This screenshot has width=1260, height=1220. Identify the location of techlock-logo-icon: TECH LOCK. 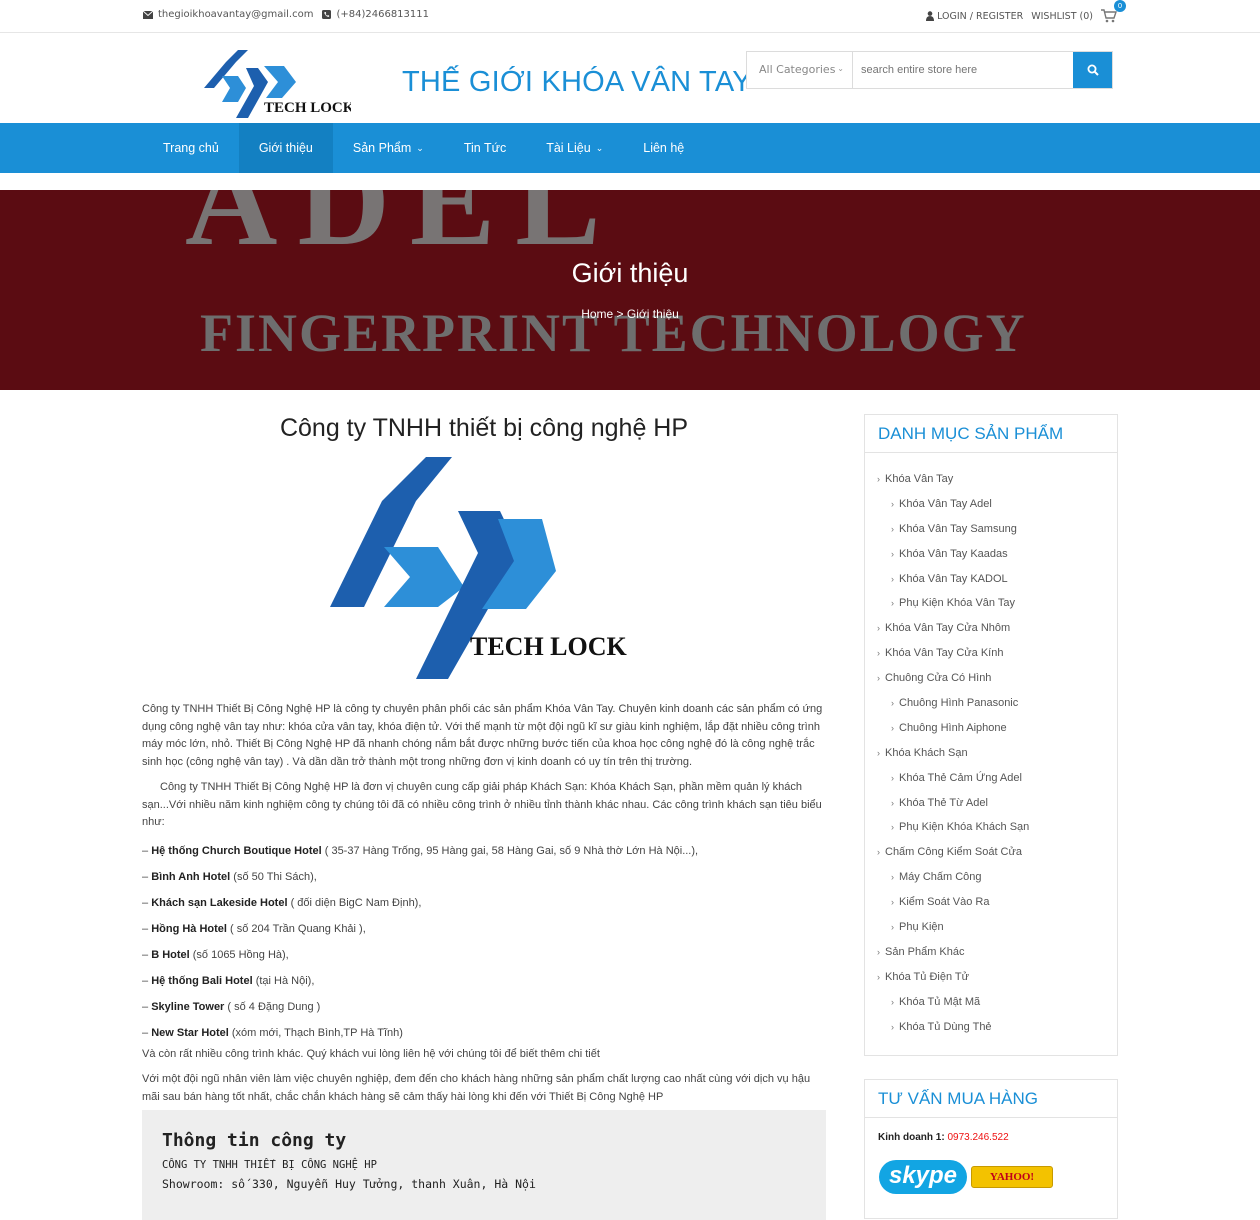
(479, 568).